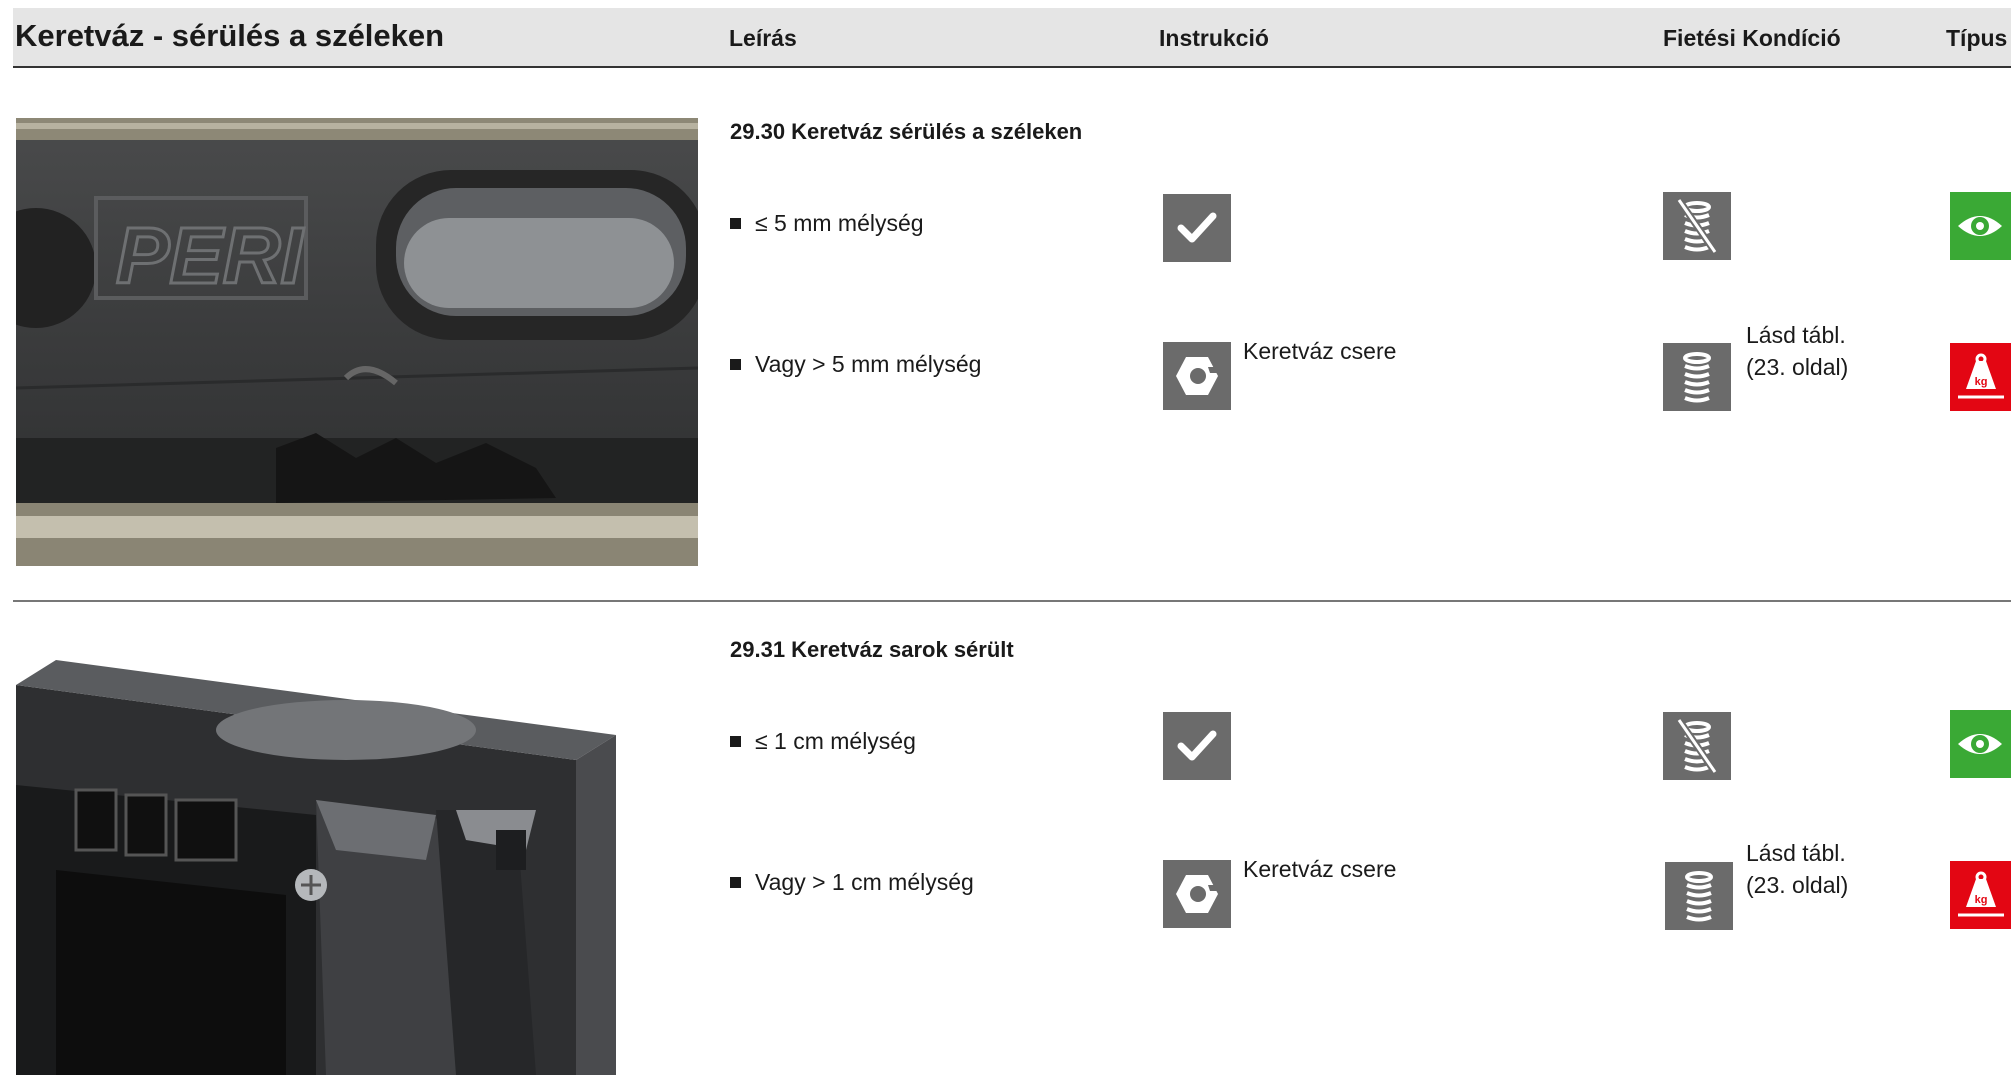 The height and width of the screenshot is (1075, 2011). Describe the element at coordinates (864, 882) in the screenshot. I see `damage-description: Vagy > 1 cm mélység` at that location.